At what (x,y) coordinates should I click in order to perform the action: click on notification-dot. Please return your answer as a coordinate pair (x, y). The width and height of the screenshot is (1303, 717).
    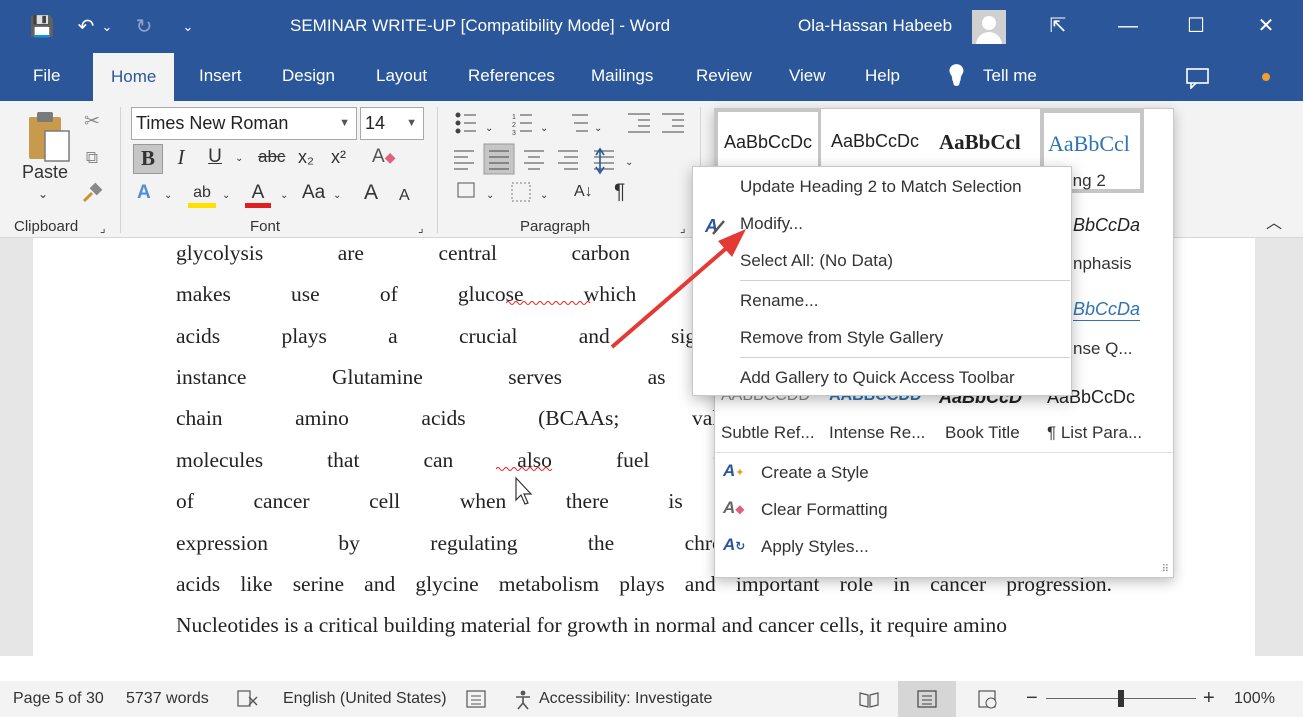
    Looking at the image, I should click on (1266, 77).